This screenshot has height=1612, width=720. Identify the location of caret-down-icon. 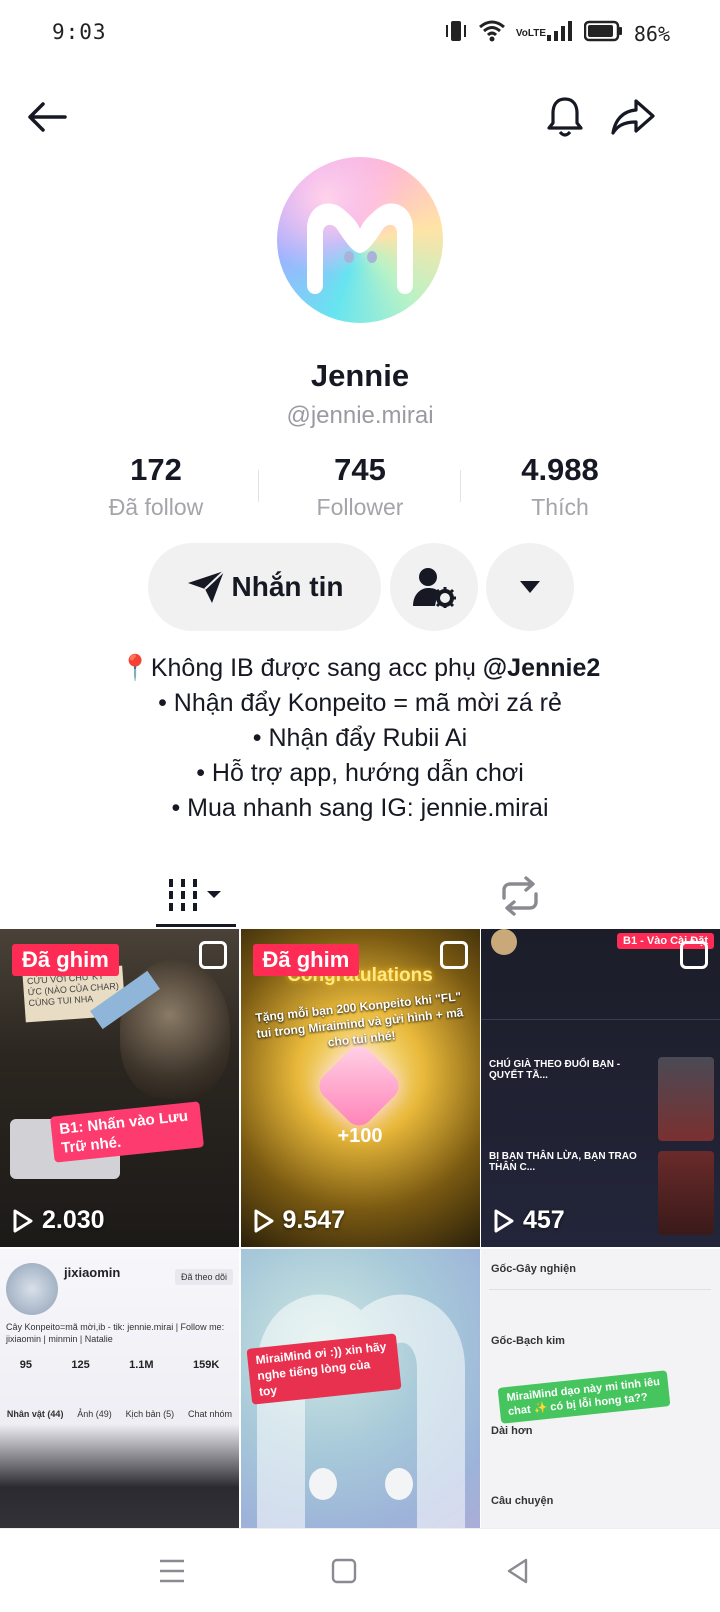
(530, 587).